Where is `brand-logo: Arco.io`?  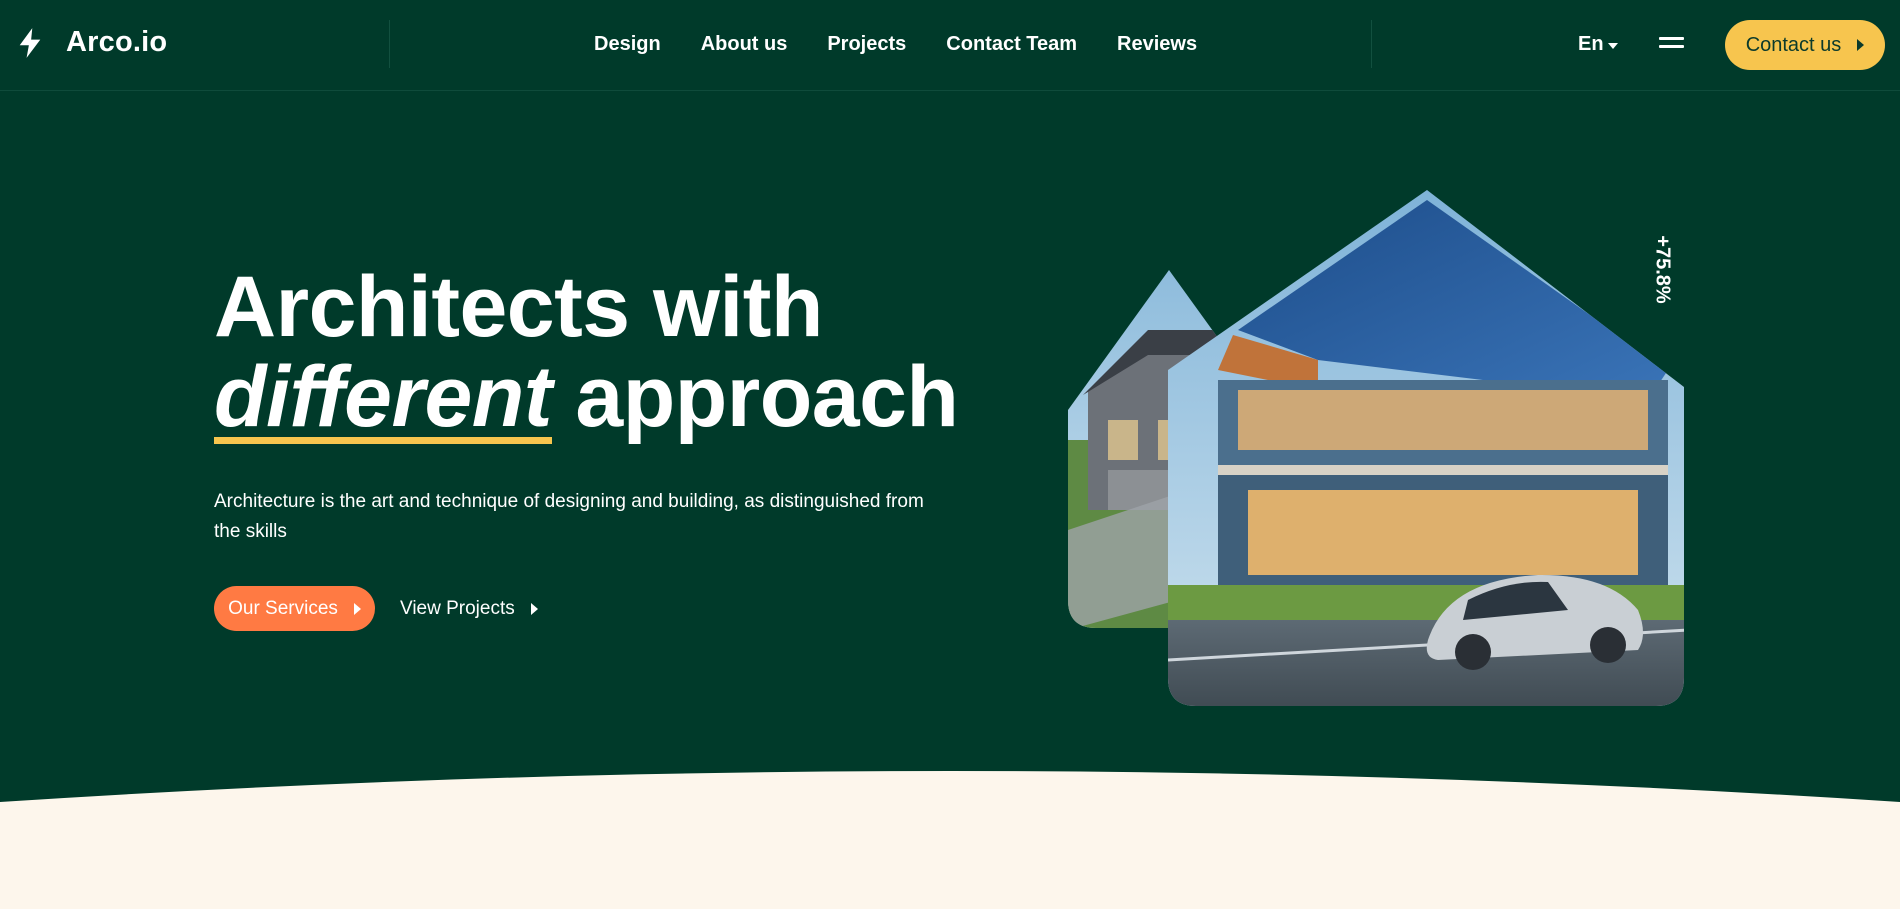
brand-logo: Arco.io is located at coordinates (91, 42).